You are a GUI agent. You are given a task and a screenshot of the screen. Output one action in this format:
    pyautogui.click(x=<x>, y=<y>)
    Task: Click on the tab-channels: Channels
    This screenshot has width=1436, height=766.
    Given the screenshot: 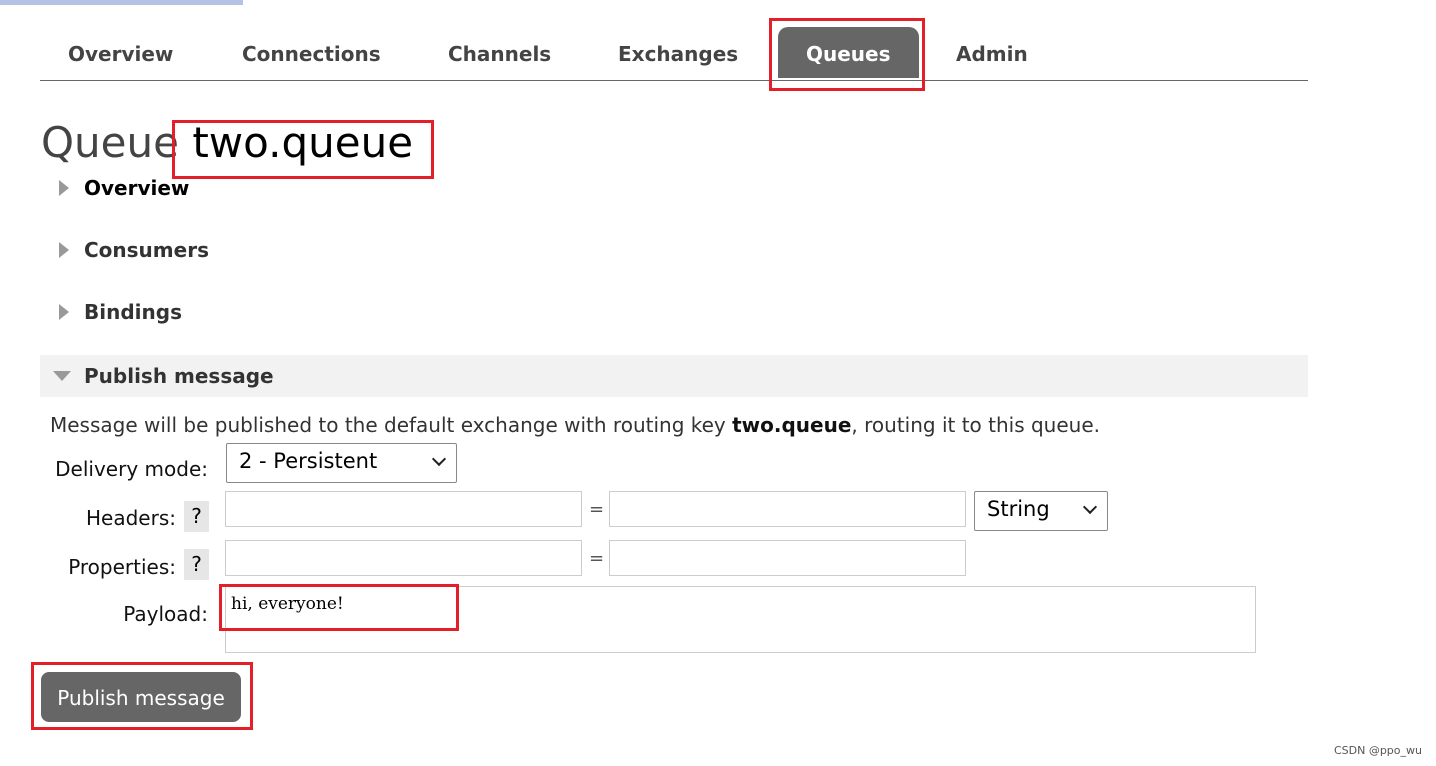 What is the action you would take?
    pyautogui.click(x=499, y=54)
    